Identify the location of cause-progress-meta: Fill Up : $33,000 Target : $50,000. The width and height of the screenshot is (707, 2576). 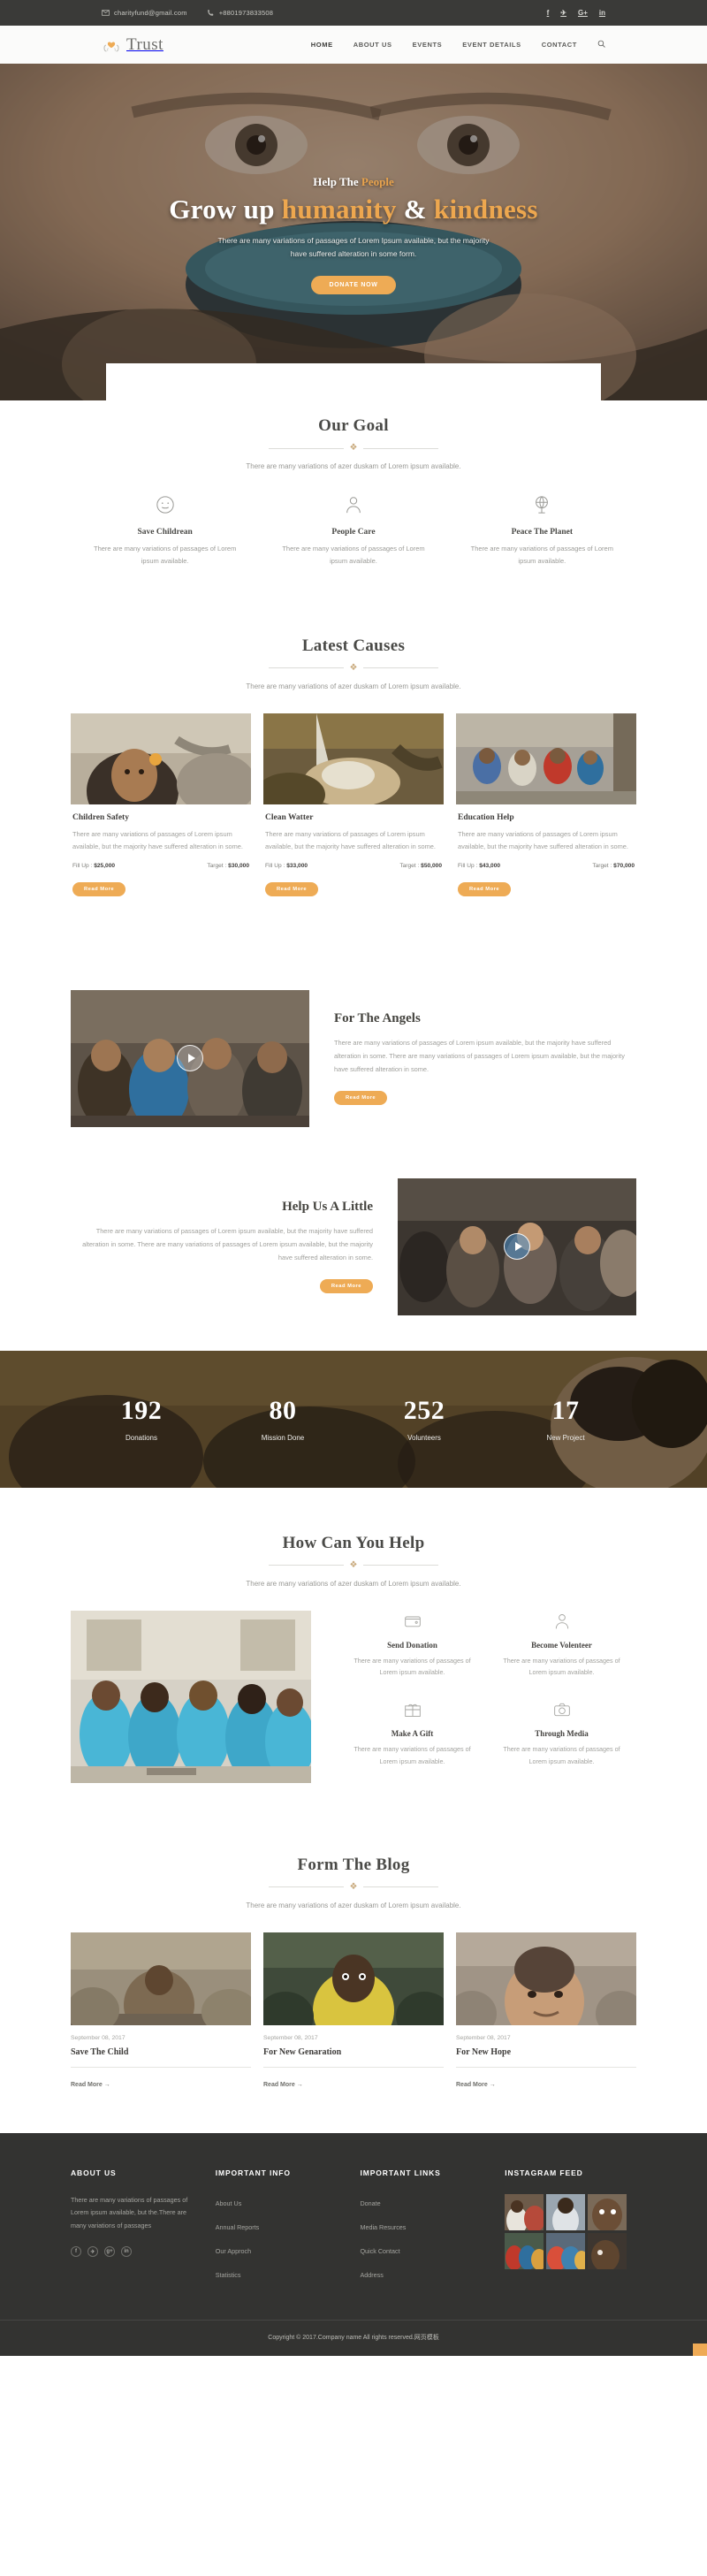
(353, 866).